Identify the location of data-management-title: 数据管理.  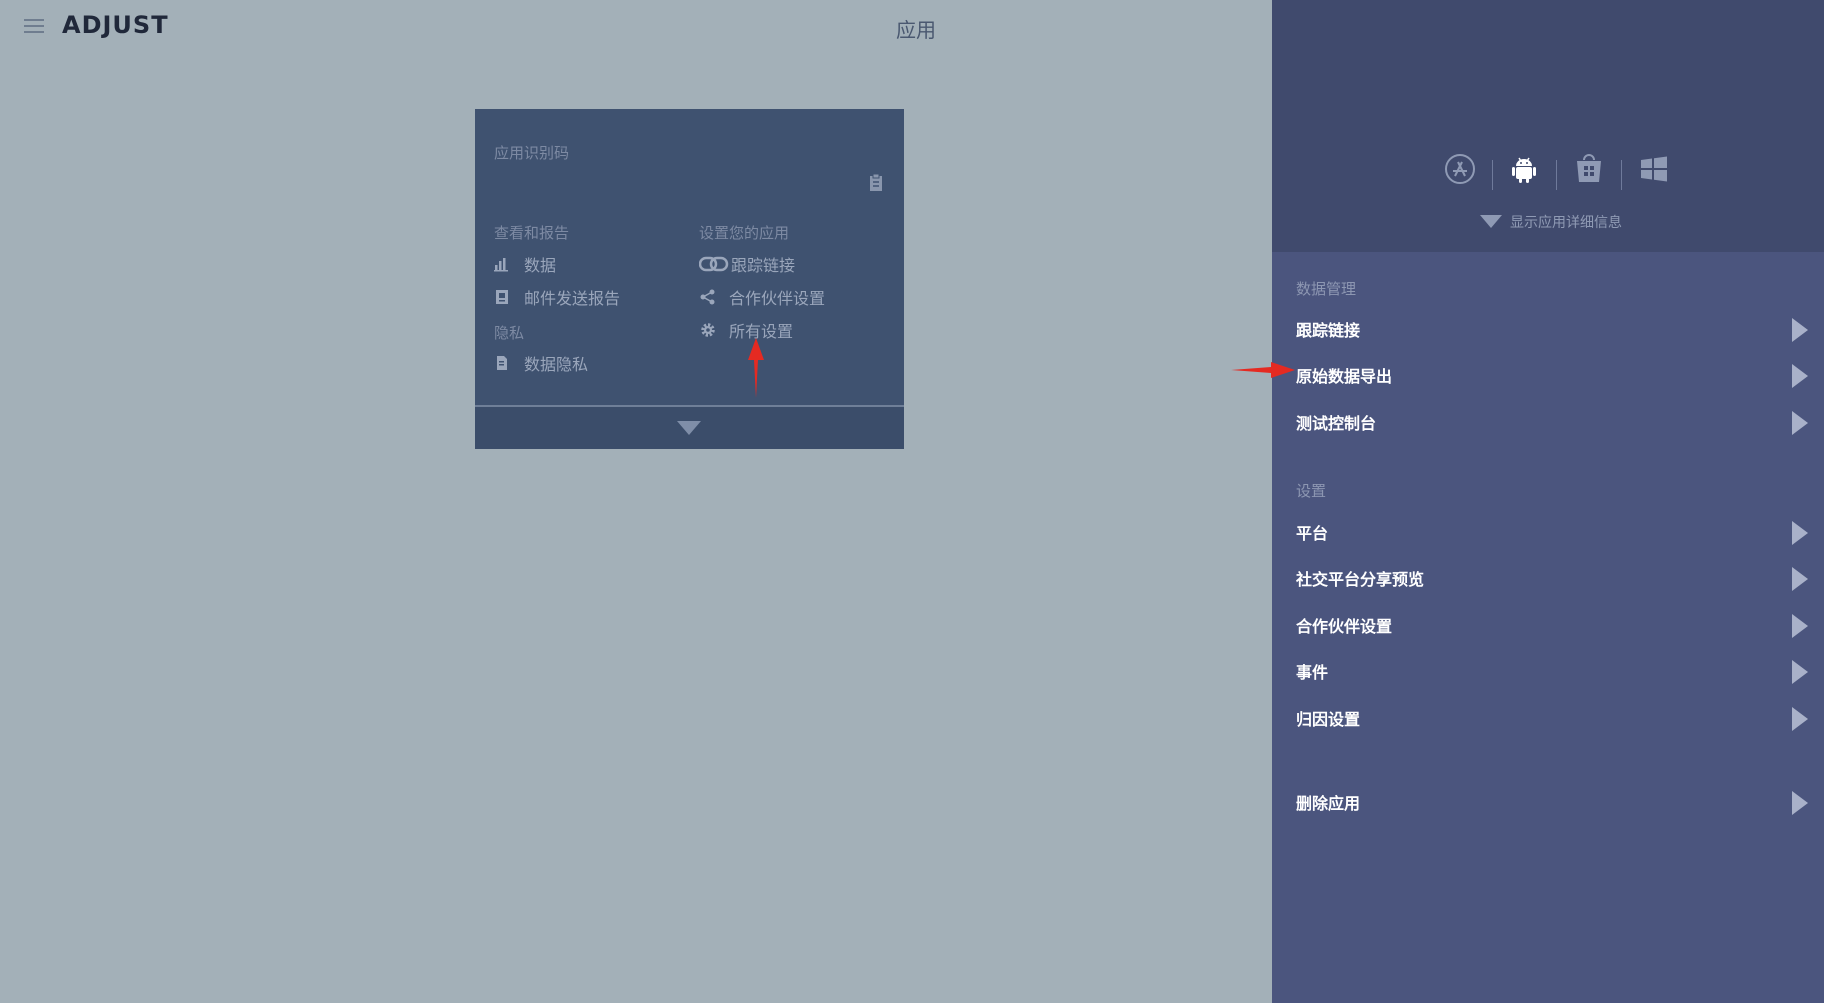
(1326, 289).